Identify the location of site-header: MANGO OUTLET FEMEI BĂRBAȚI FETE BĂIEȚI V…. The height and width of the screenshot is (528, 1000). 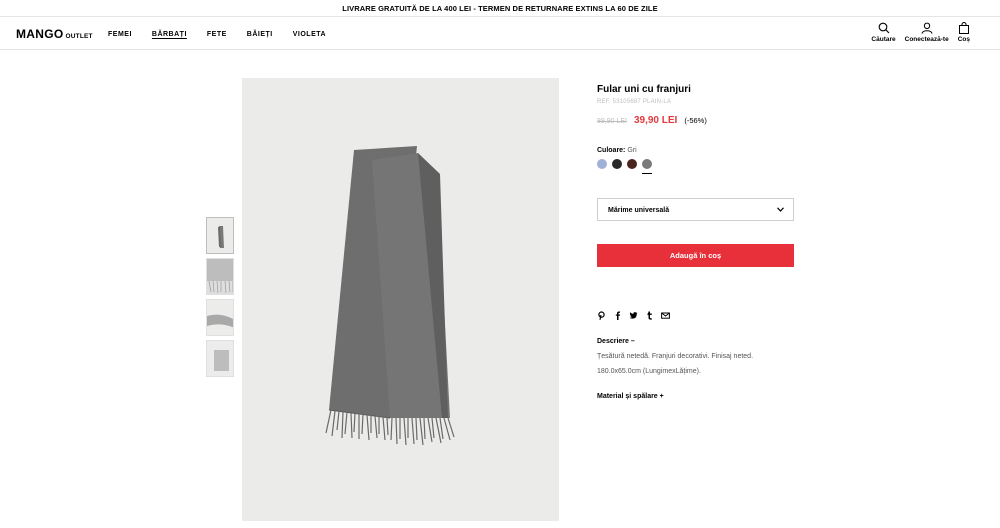
(500, 33).